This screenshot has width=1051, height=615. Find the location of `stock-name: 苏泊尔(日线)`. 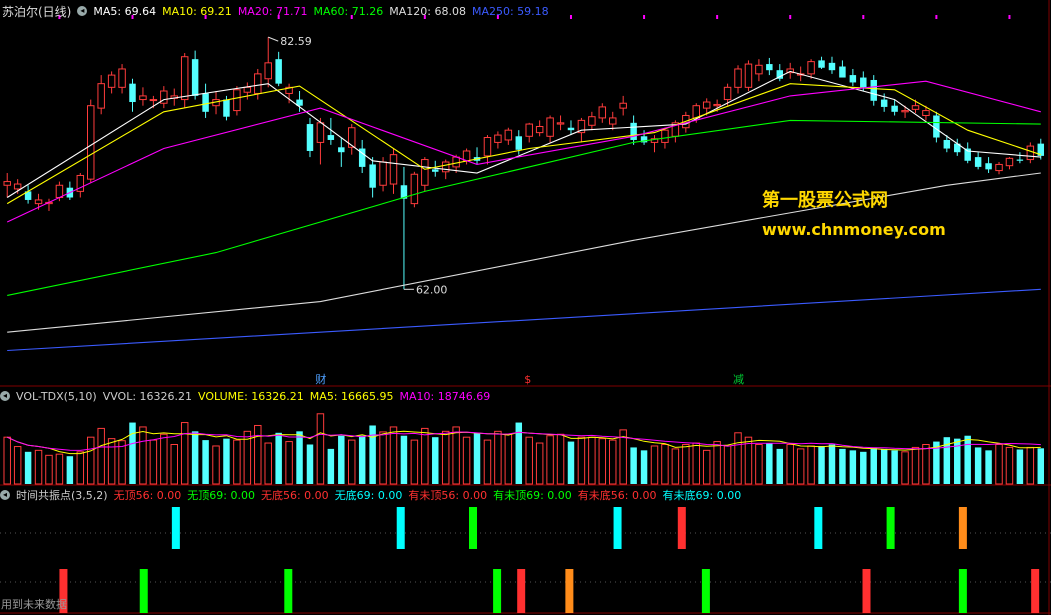

stock-name: 苏泊尔(日线) is located at coordinates (37, 11).